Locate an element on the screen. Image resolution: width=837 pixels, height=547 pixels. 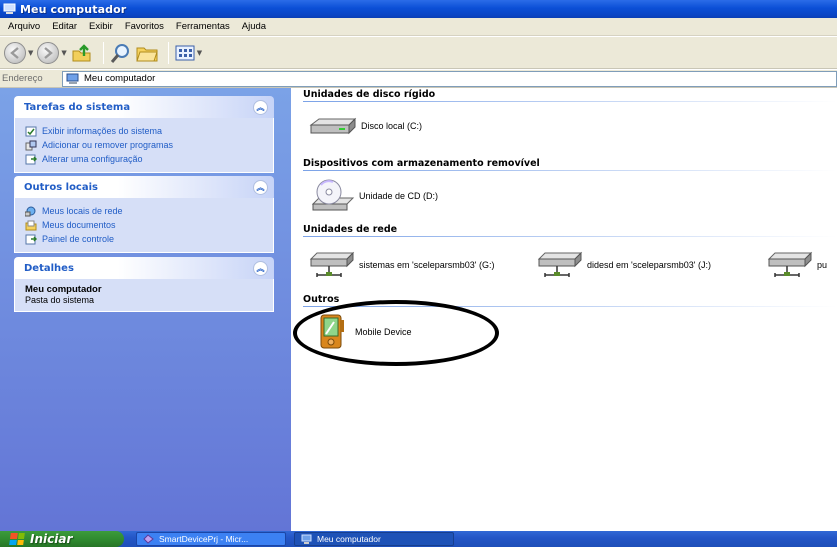
link-exibir-info: Exibir informações do sistema is located at coordinates (149, 131).